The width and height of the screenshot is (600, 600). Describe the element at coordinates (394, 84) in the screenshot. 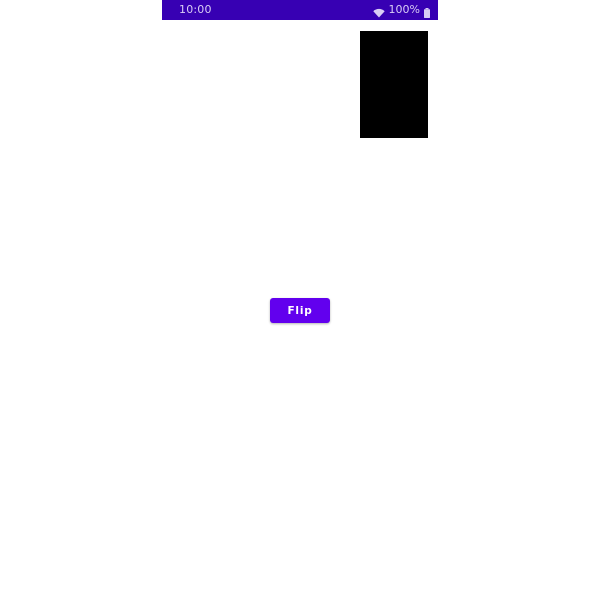

I see `flip-card` at that location.